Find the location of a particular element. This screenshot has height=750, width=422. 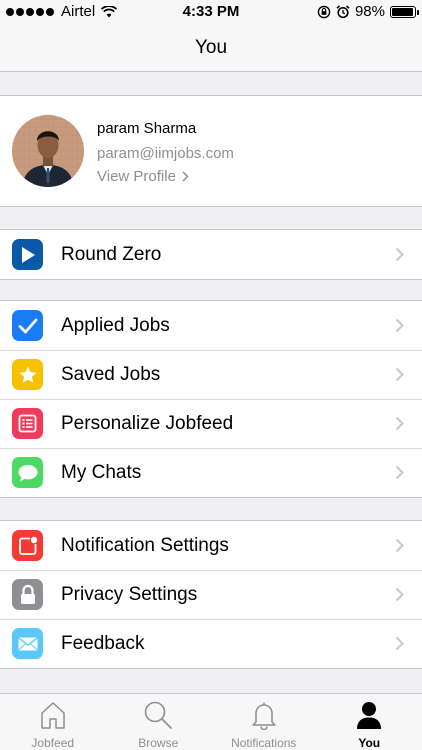

menu-item-label: Applied Jobs is located at coordinates (115, 325).